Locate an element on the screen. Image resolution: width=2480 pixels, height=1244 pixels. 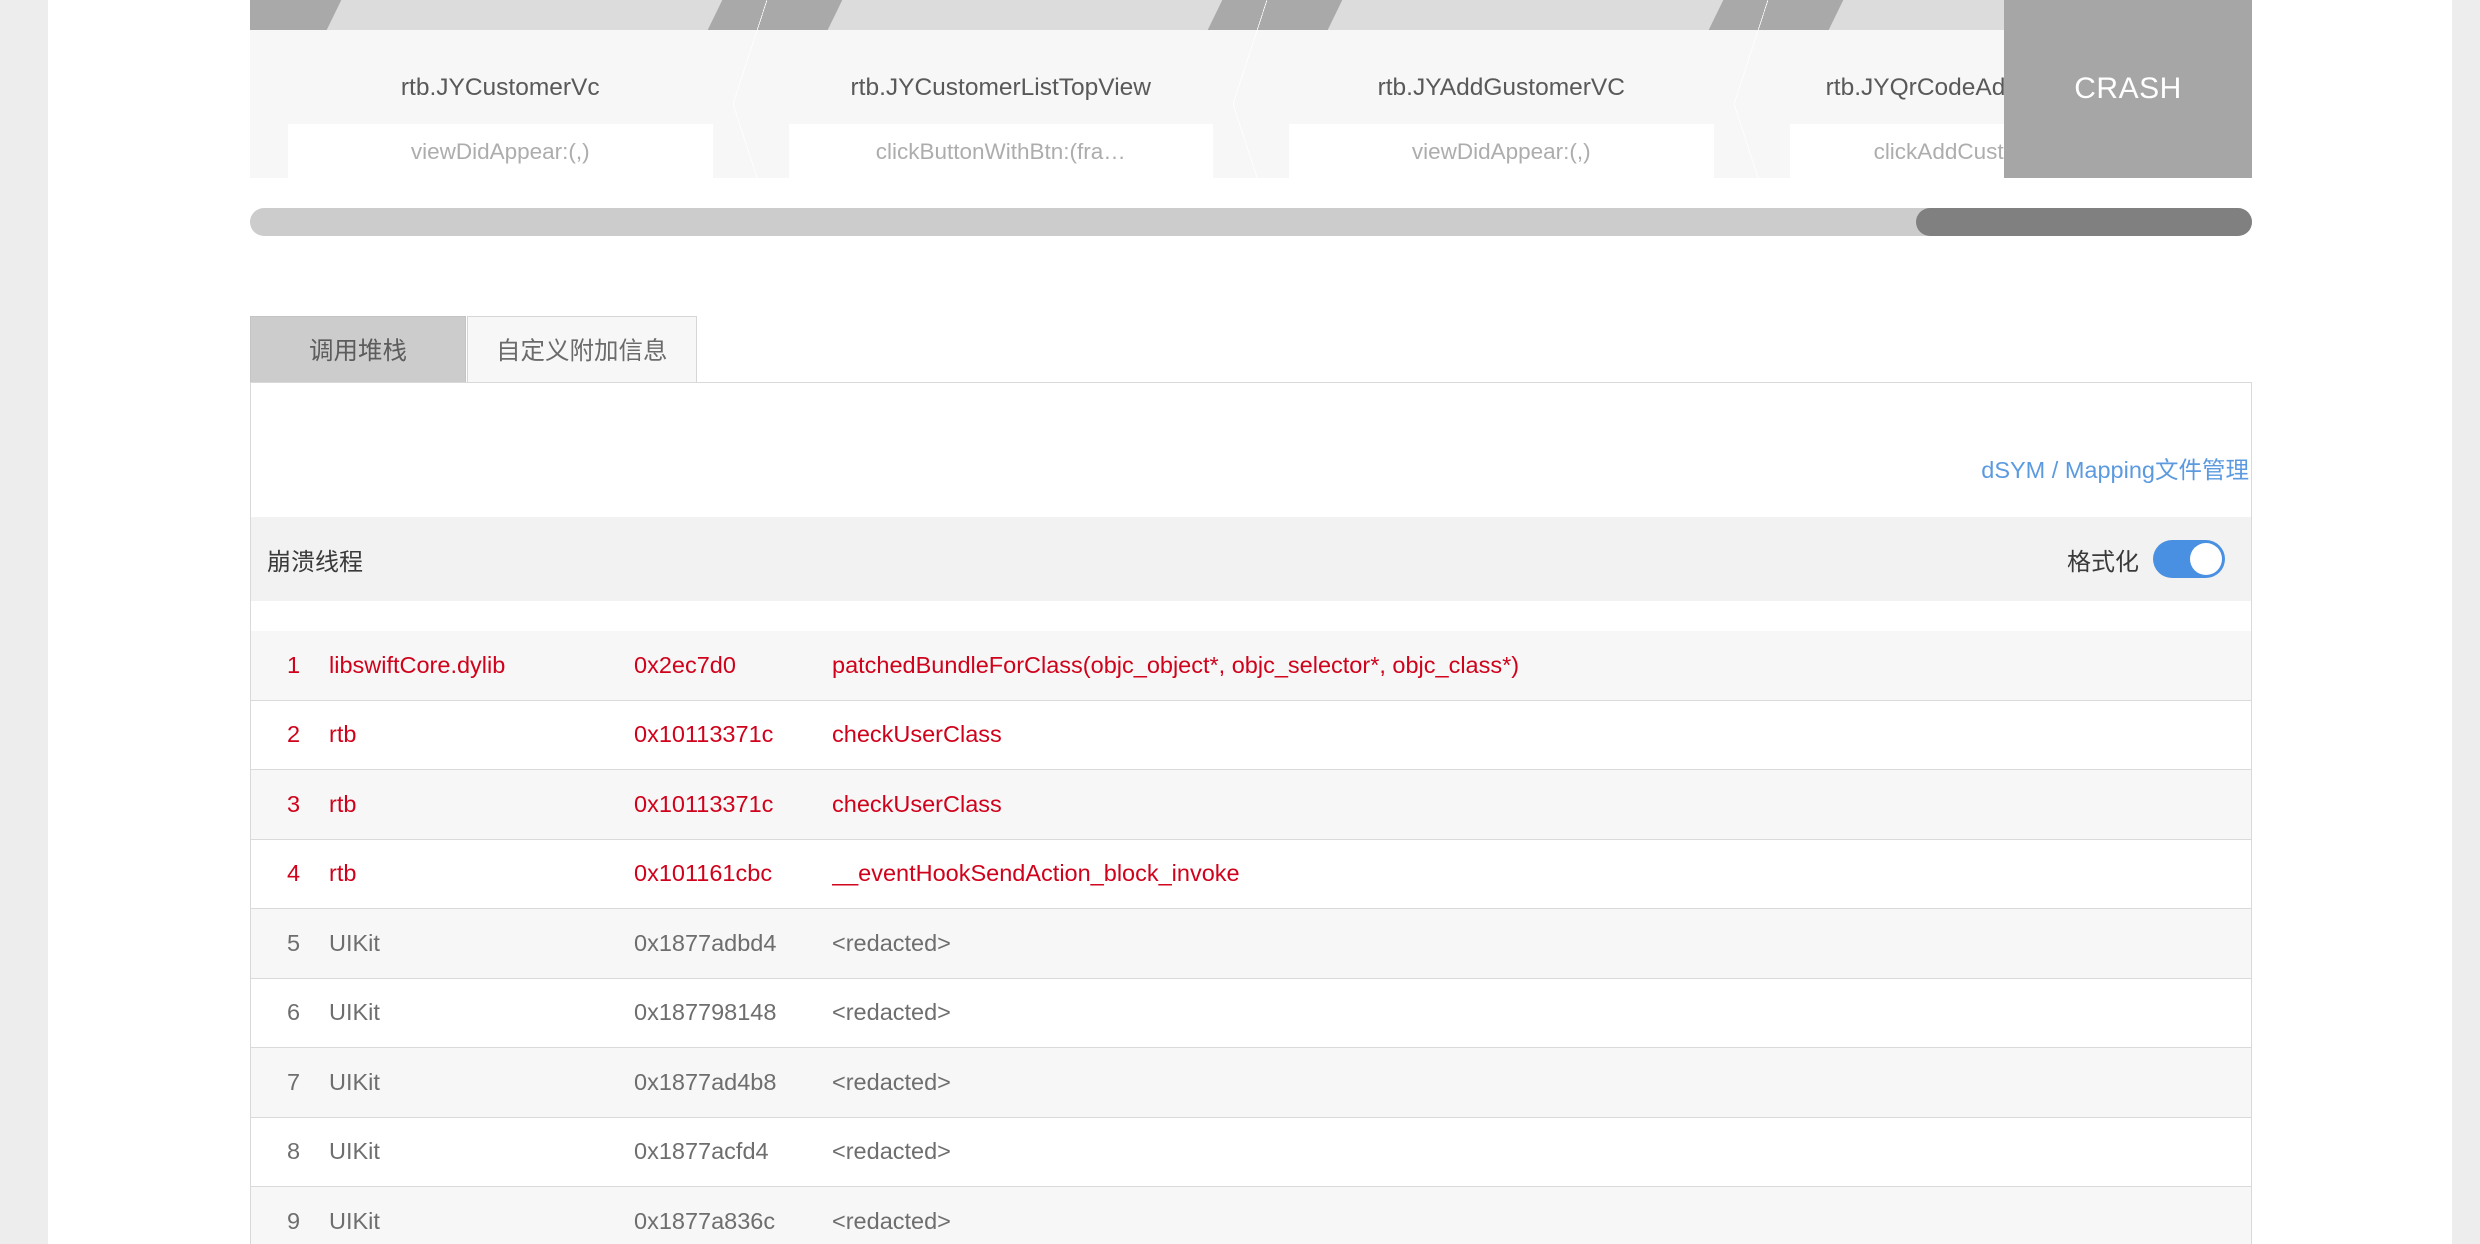
crash-thread-title: 崩溃线程 is located at coordinates (315, 562).